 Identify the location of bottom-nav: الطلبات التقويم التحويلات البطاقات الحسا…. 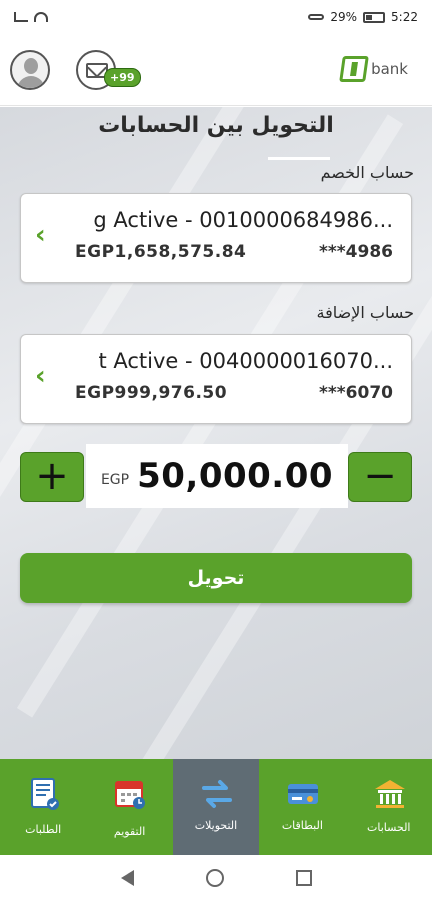
(216, 807).